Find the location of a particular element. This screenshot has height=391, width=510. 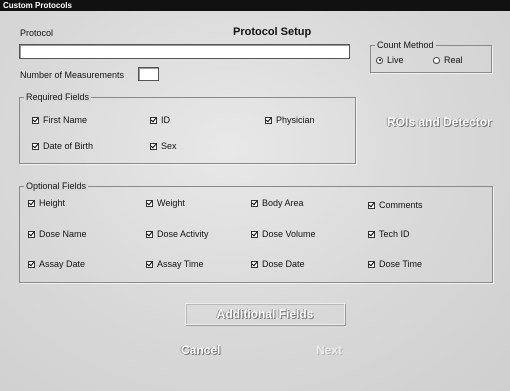

additional-fields-button: Additional Fields is located at coordinates (265, 314).